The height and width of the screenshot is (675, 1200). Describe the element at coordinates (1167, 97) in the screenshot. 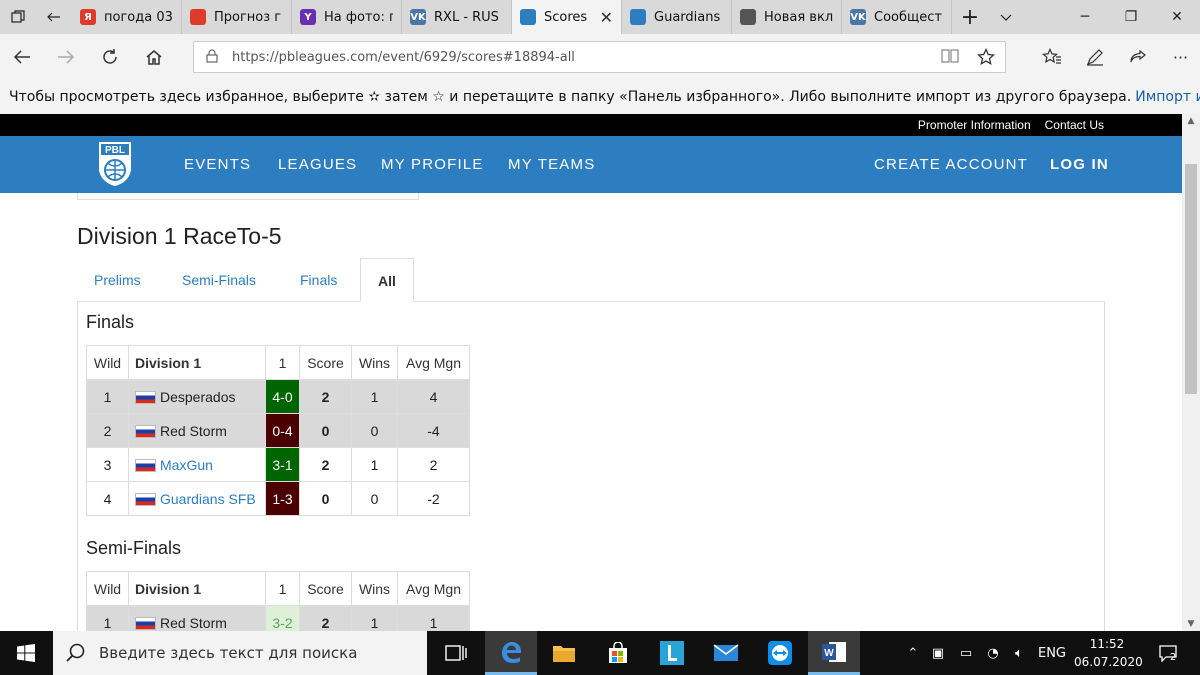

I see `import-favorites-link: Импорт избранного` at that location.